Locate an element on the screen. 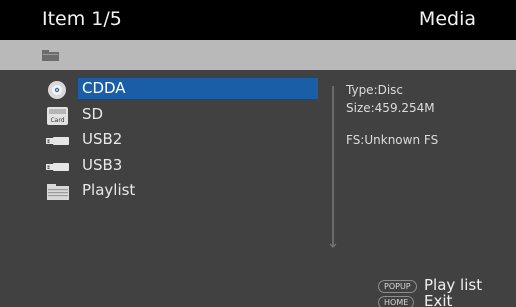 This screenshot has height=307, width=516. device-label: USB2 is located at coordinates (102, 139).